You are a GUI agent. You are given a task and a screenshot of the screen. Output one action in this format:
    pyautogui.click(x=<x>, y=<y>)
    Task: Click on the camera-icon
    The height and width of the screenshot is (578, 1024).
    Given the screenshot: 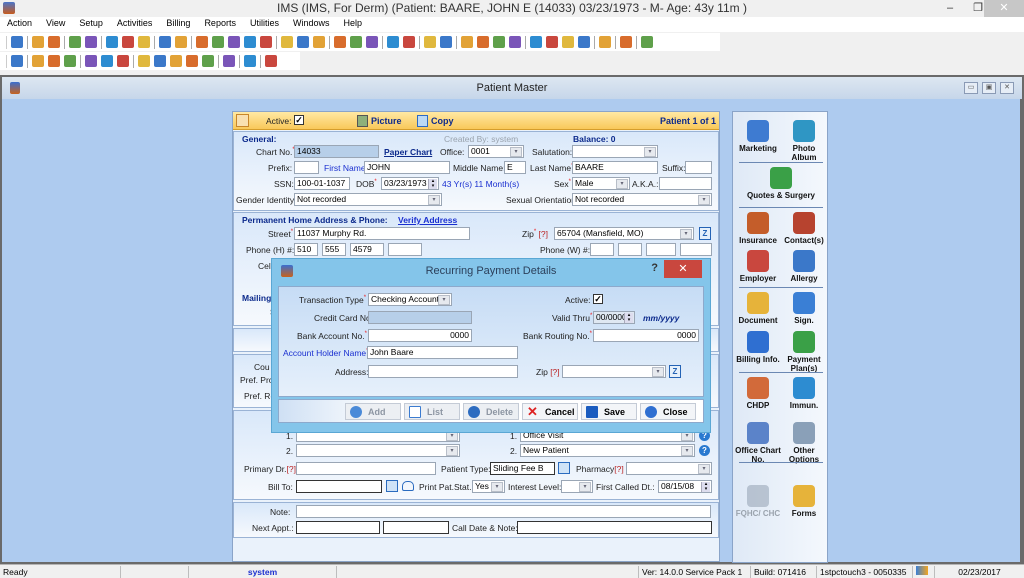 What is the action you would take?
    pyautogui.click(x=552, y=42)
    